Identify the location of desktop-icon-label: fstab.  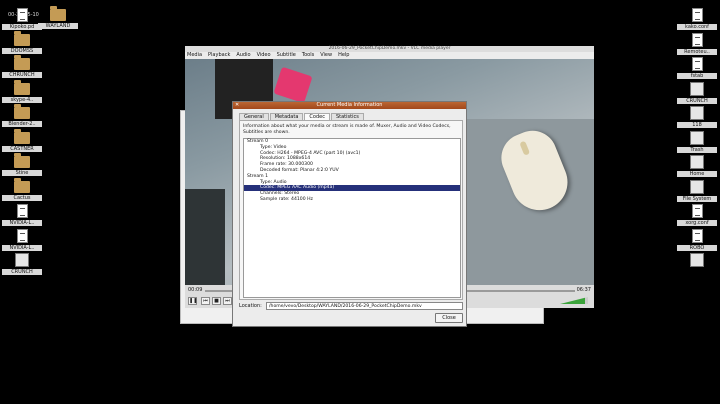
(697, 76).